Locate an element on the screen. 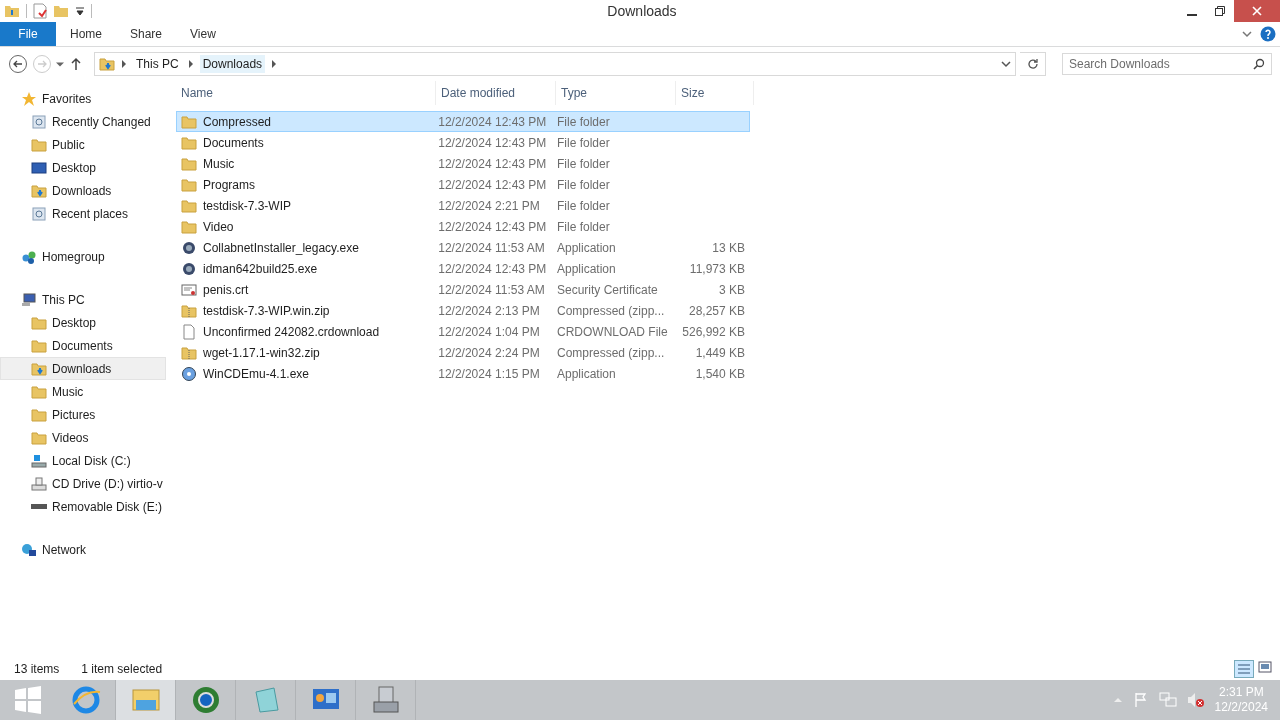  file-row: wget-1.17.1-win32.zip 12/2/2024 2:24 PM Compressed (zipp... 1,449 KB is located at coordinates (463, 352).